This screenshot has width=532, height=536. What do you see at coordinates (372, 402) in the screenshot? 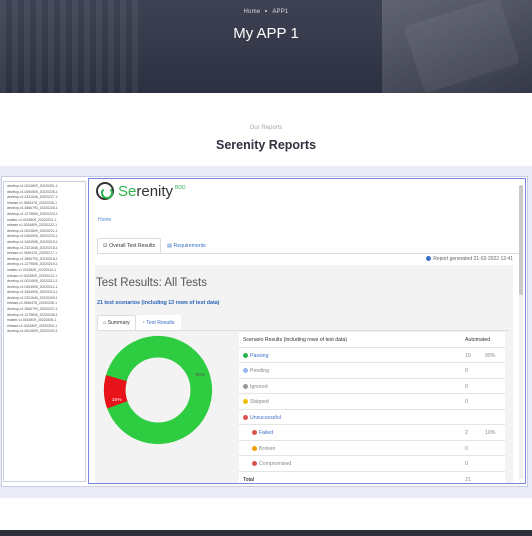
I see `table-row: Skipped 0` at bounding box center [372, 402].